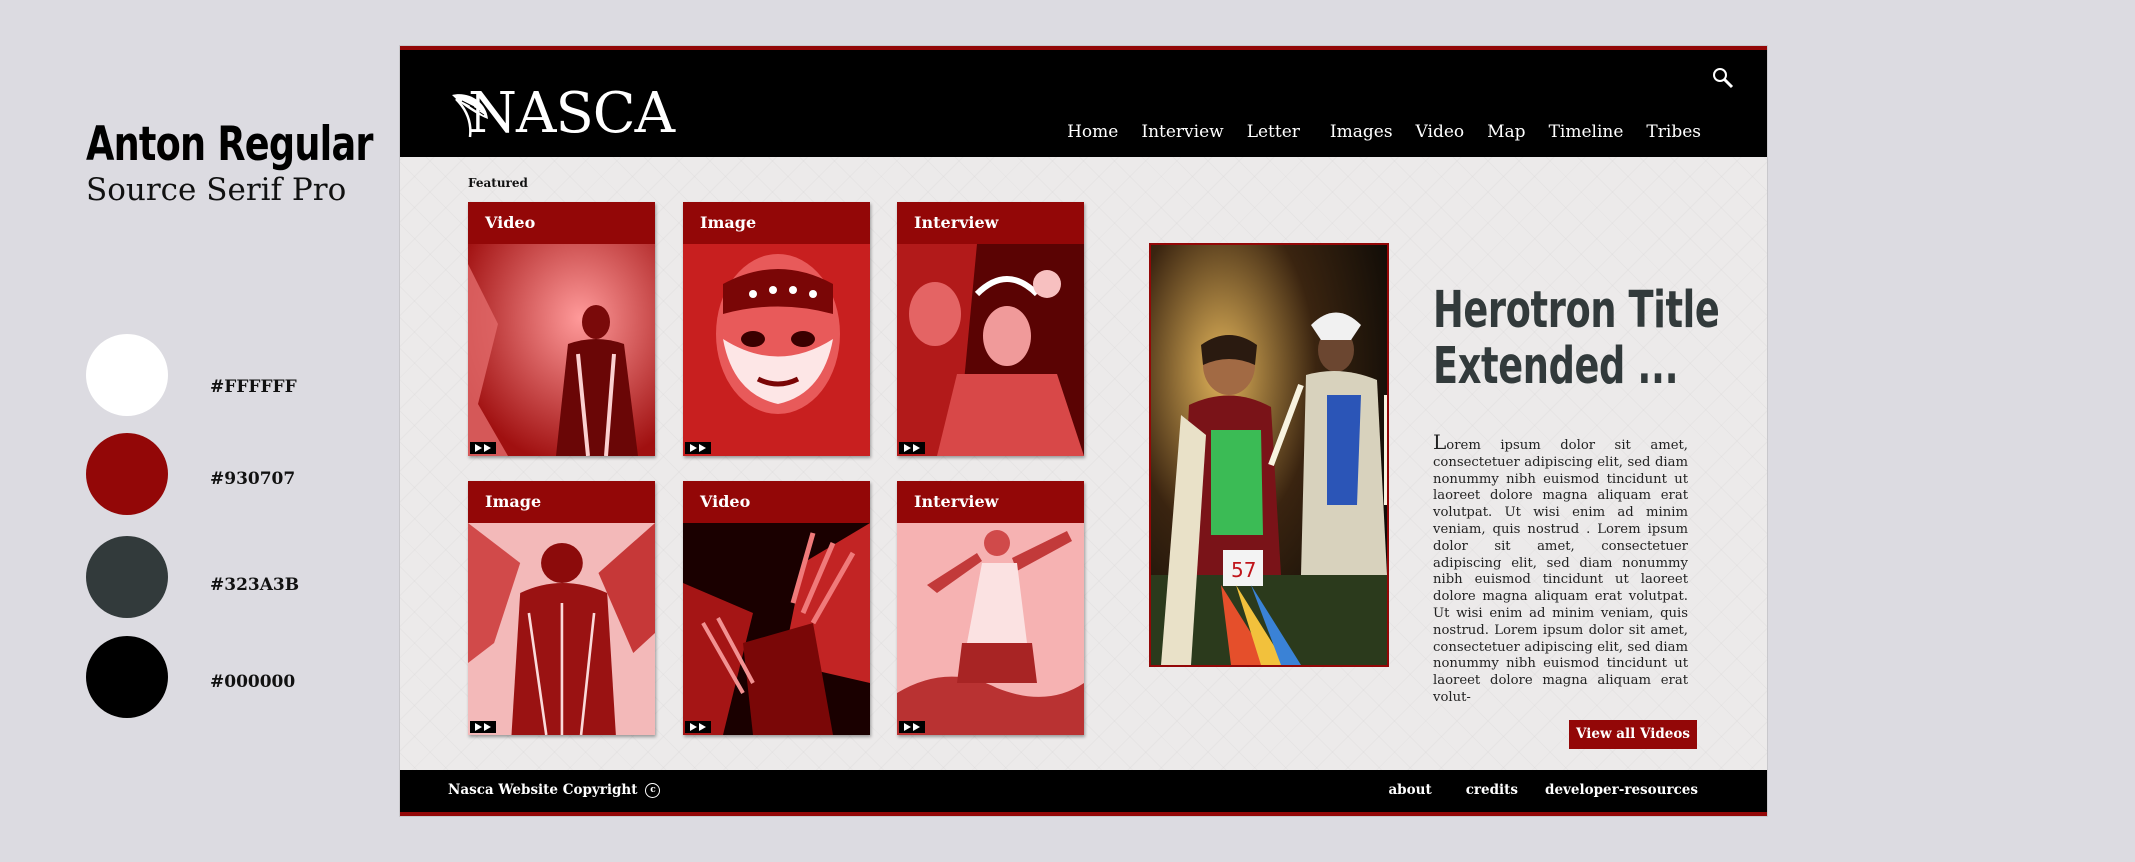  I want to click on nav-item-images: Images, so click(1361, 132).